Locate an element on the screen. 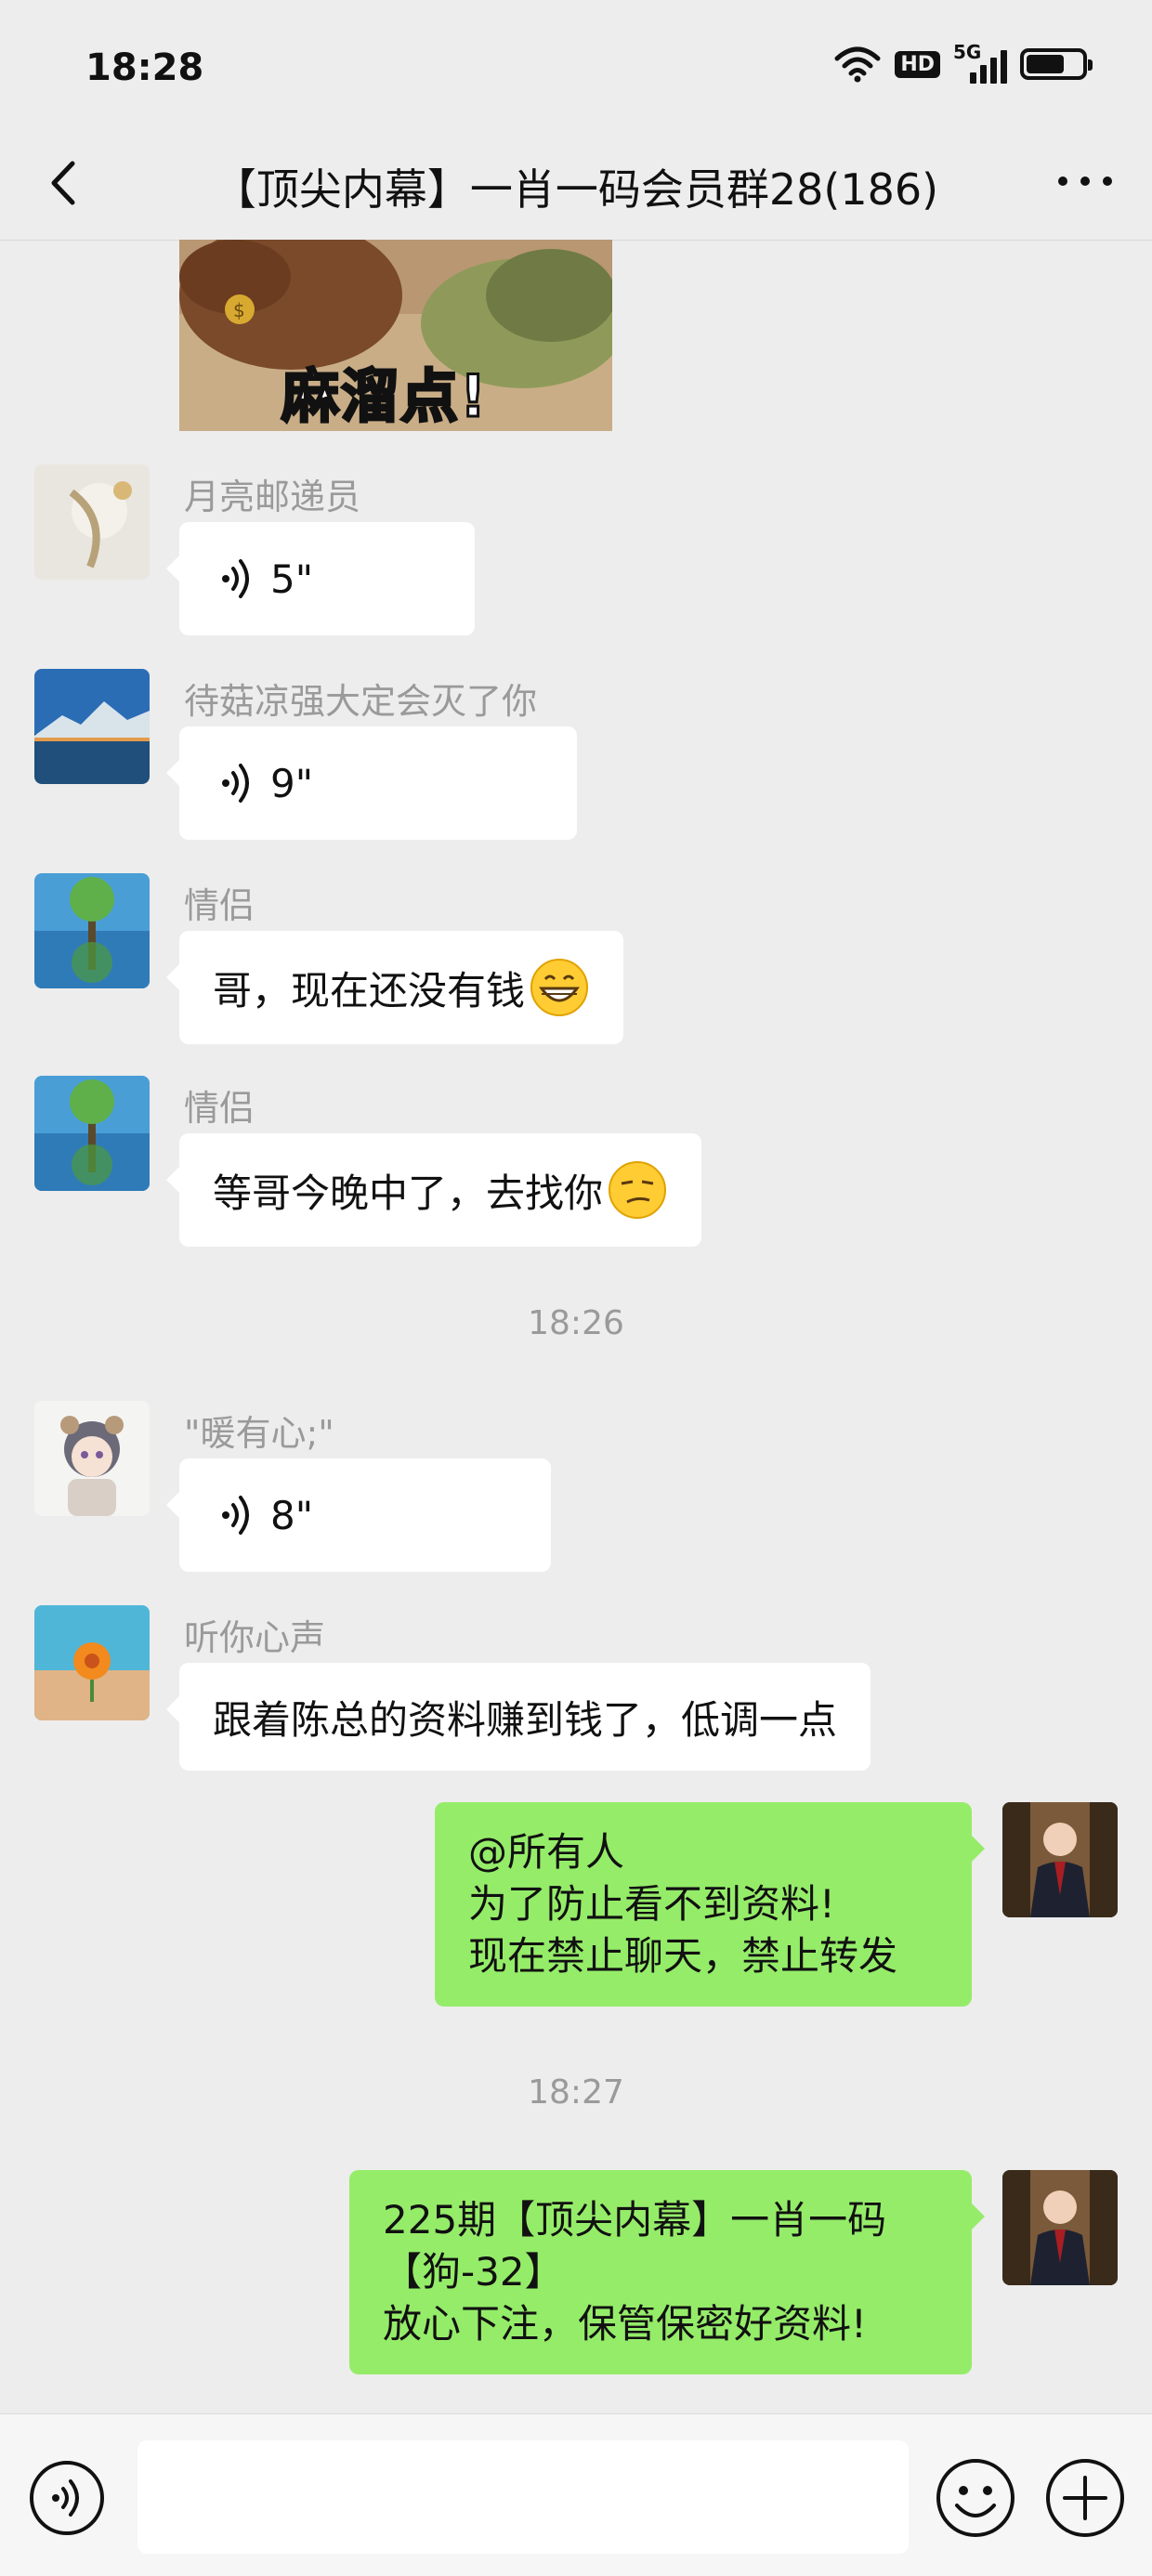  text-message: 等哥今晚中了，去找你 is located at coordinates (433, 1190).